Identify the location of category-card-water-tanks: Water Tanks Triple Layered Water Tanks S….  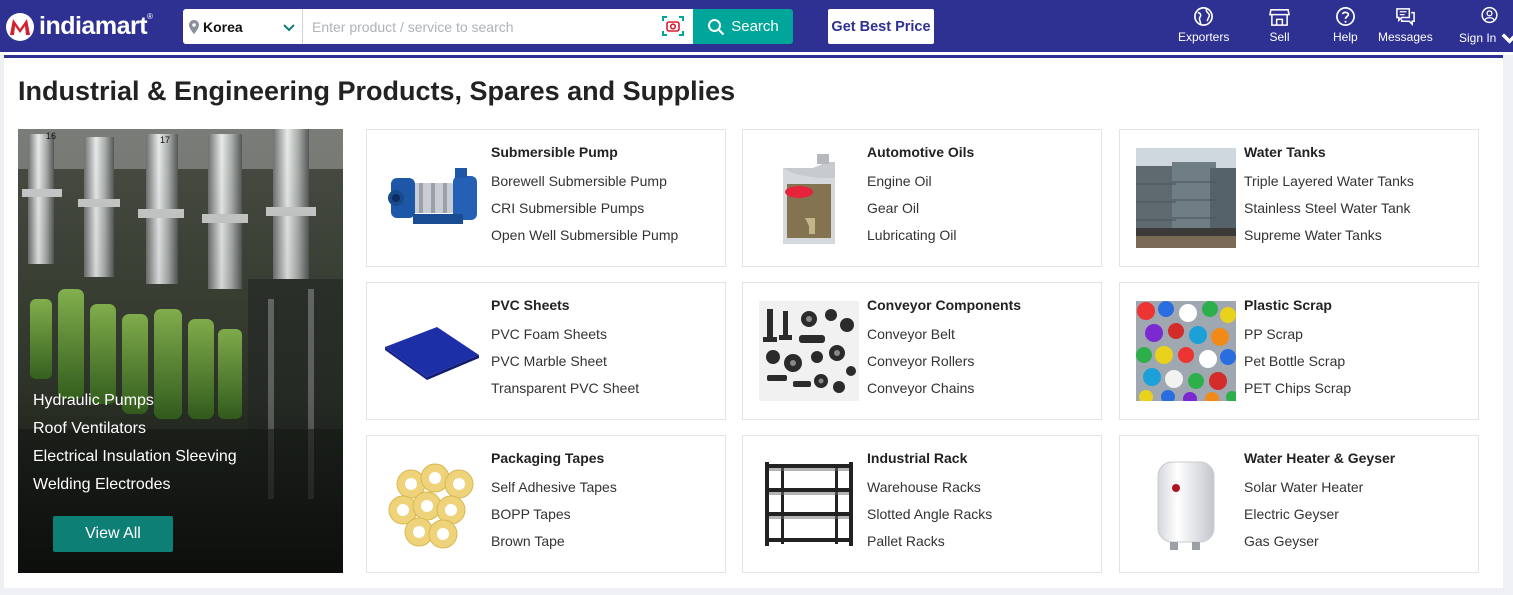
(1299, 198).